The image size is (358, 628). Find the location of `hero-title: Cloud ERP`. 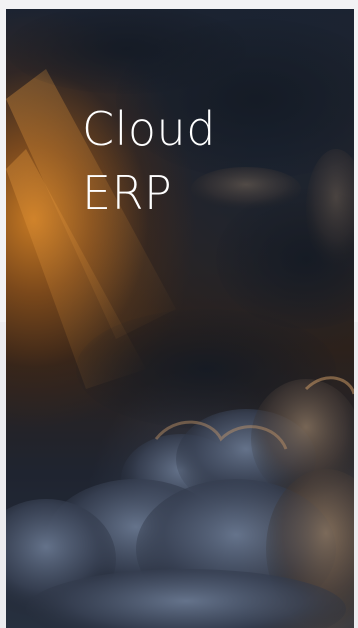

hero-title: Cloud ERP is located at coordinates (192, 161).